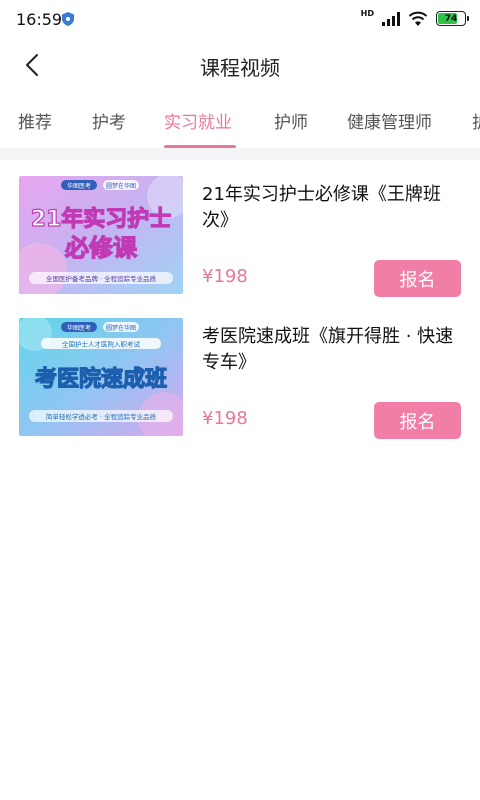  What do you see at coordinates (198, 120) in the screenshot?
I see `tab-internship-employment: 实习就业` at bounding box center [198, 120].